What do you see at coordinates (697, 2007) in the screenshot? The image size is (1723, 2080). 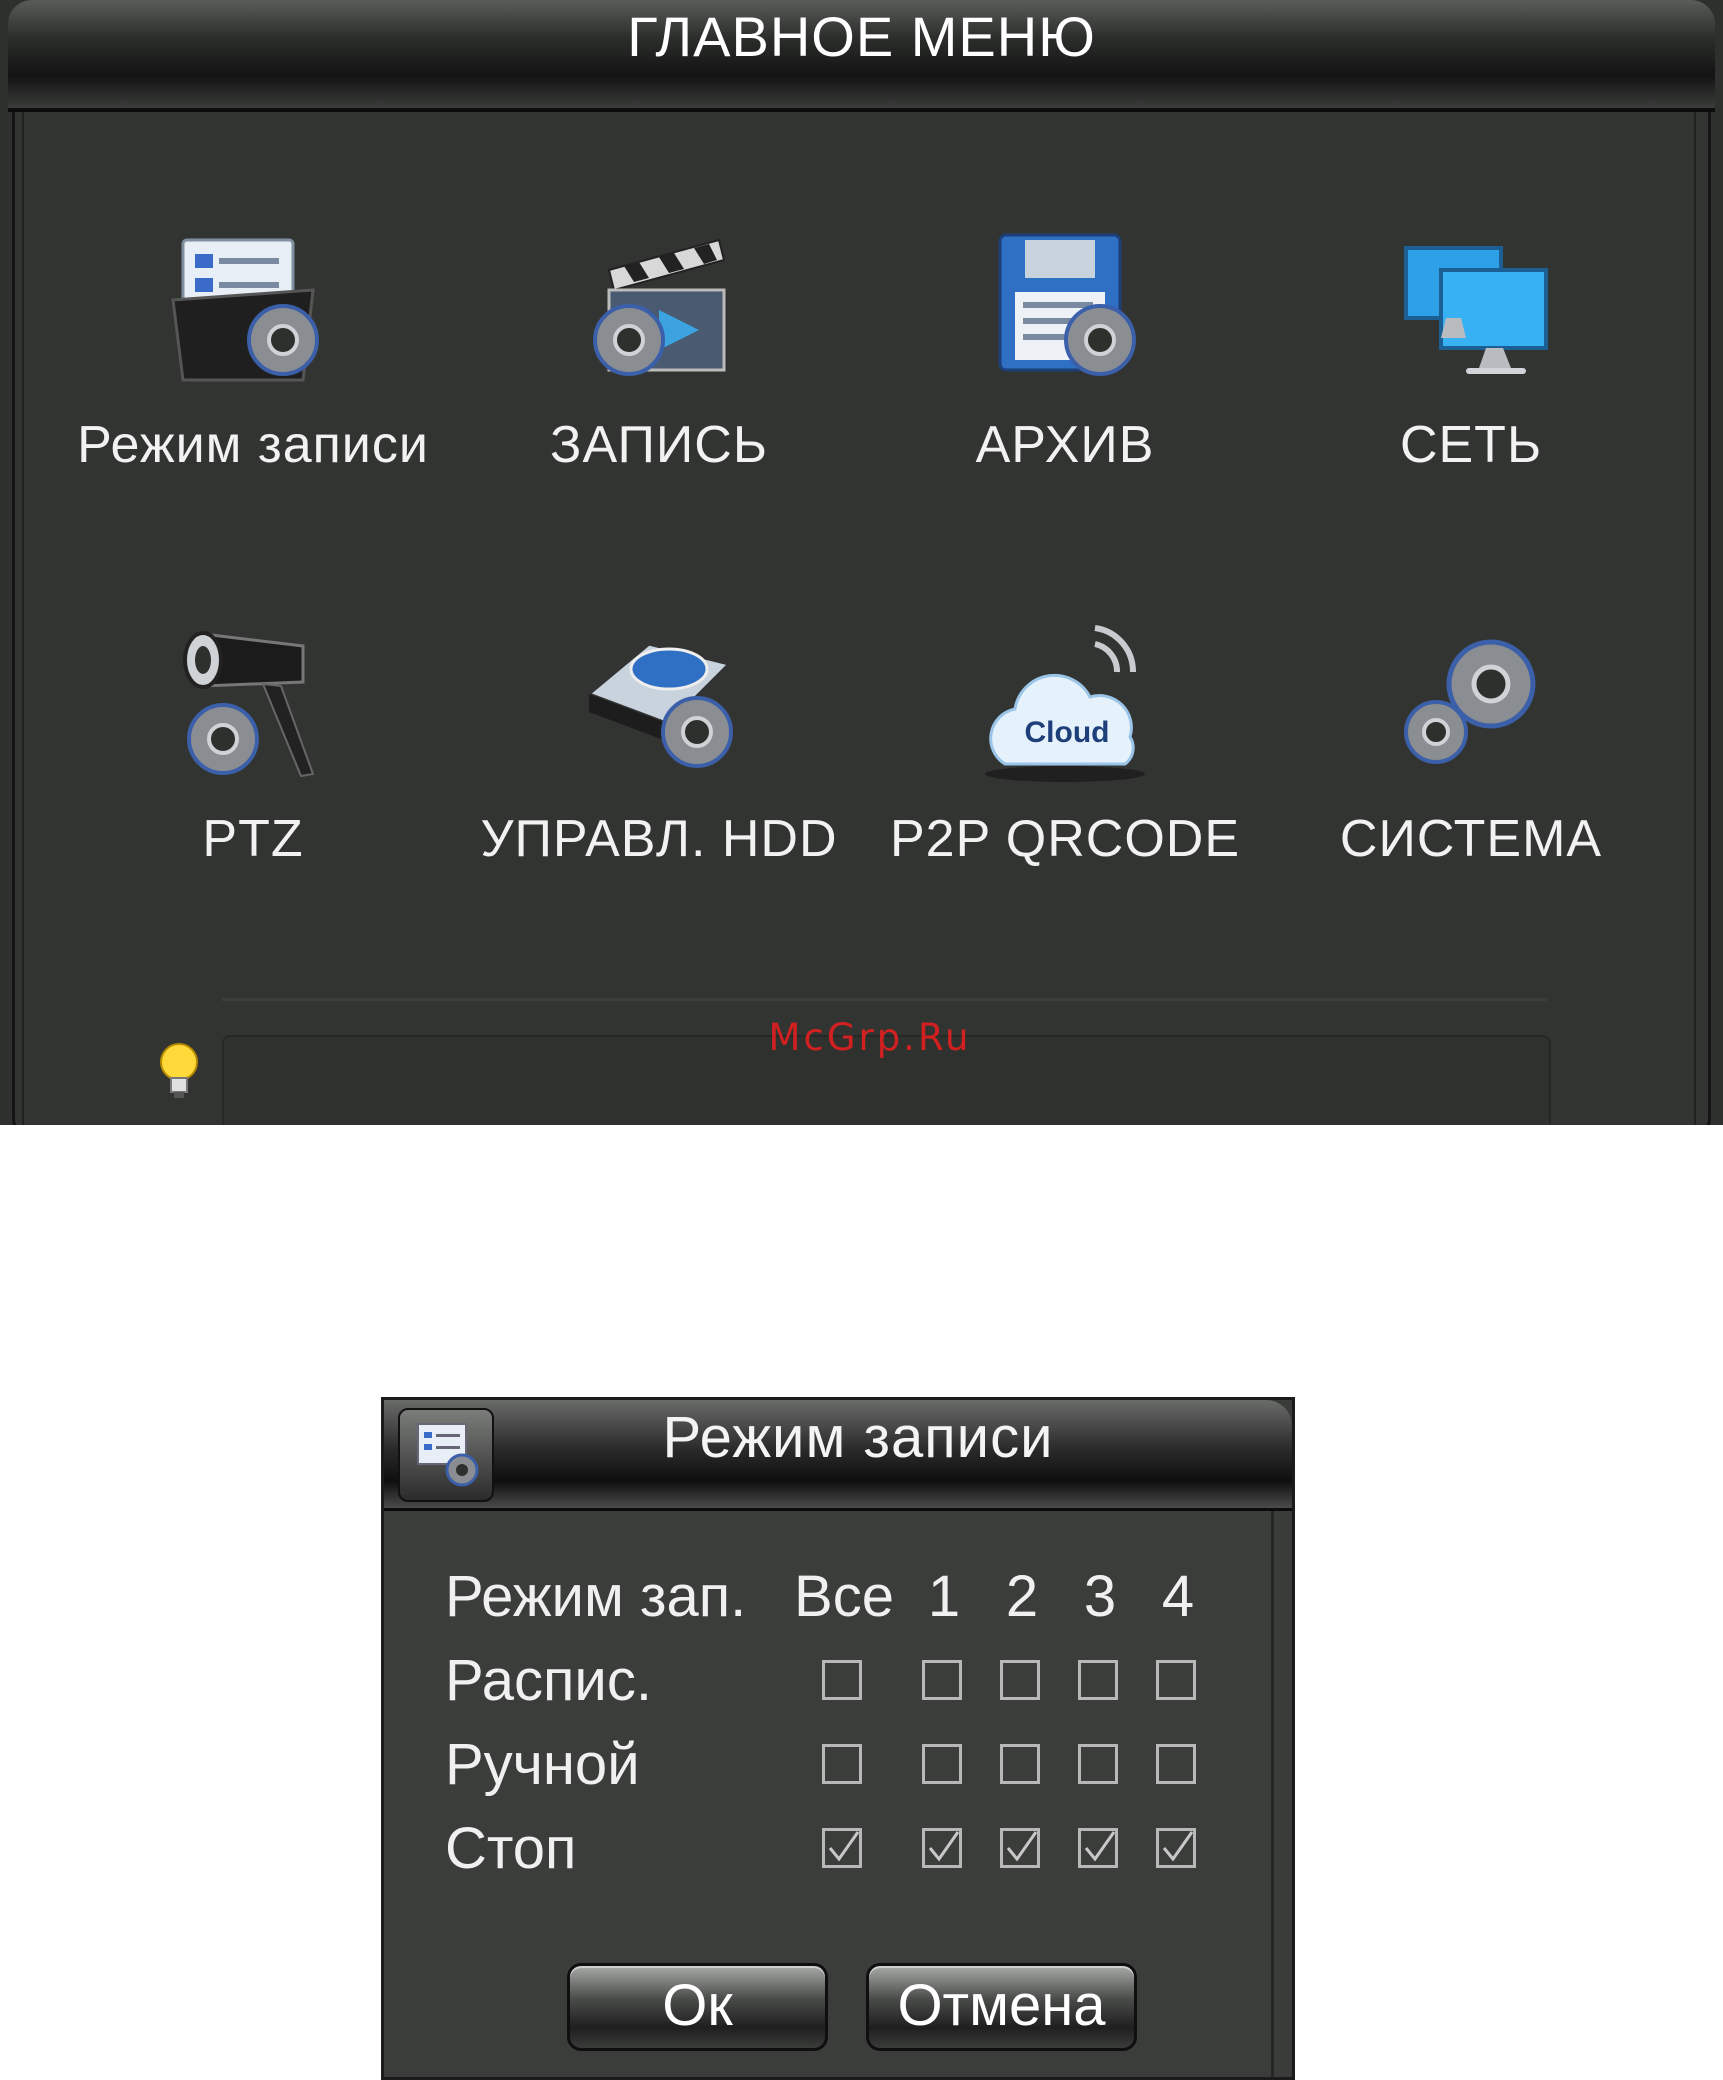 I see `ok-button: Ок` at bounding box center [697, 2007].